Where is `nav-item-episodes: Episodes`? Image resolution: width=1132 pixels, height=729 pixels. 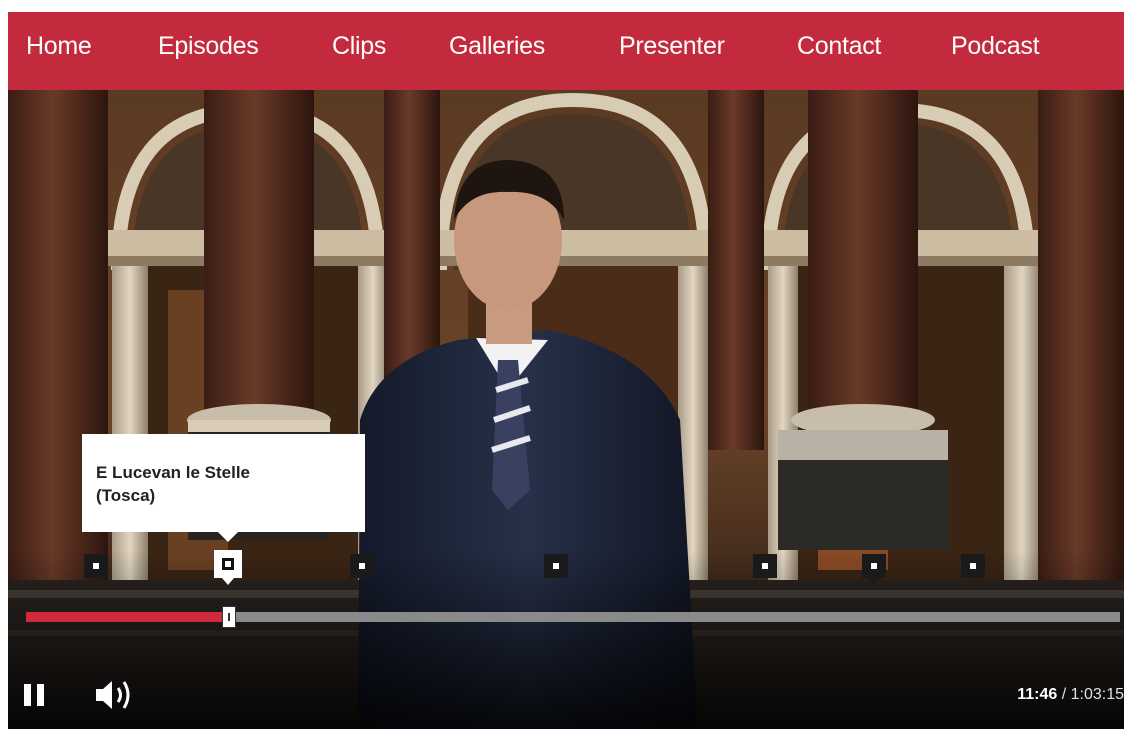
nav-item-episodes: Episodes is located at coordinates (208, 51).